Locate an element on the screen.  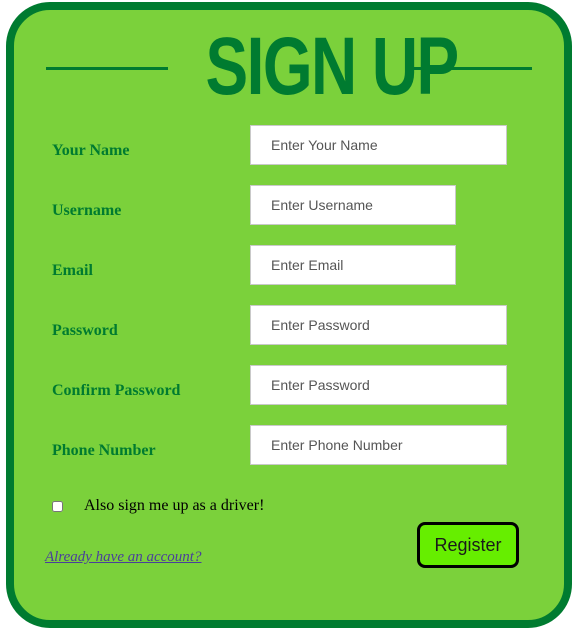
signup-header: SIGN UP is located at coordinates (289, 67).